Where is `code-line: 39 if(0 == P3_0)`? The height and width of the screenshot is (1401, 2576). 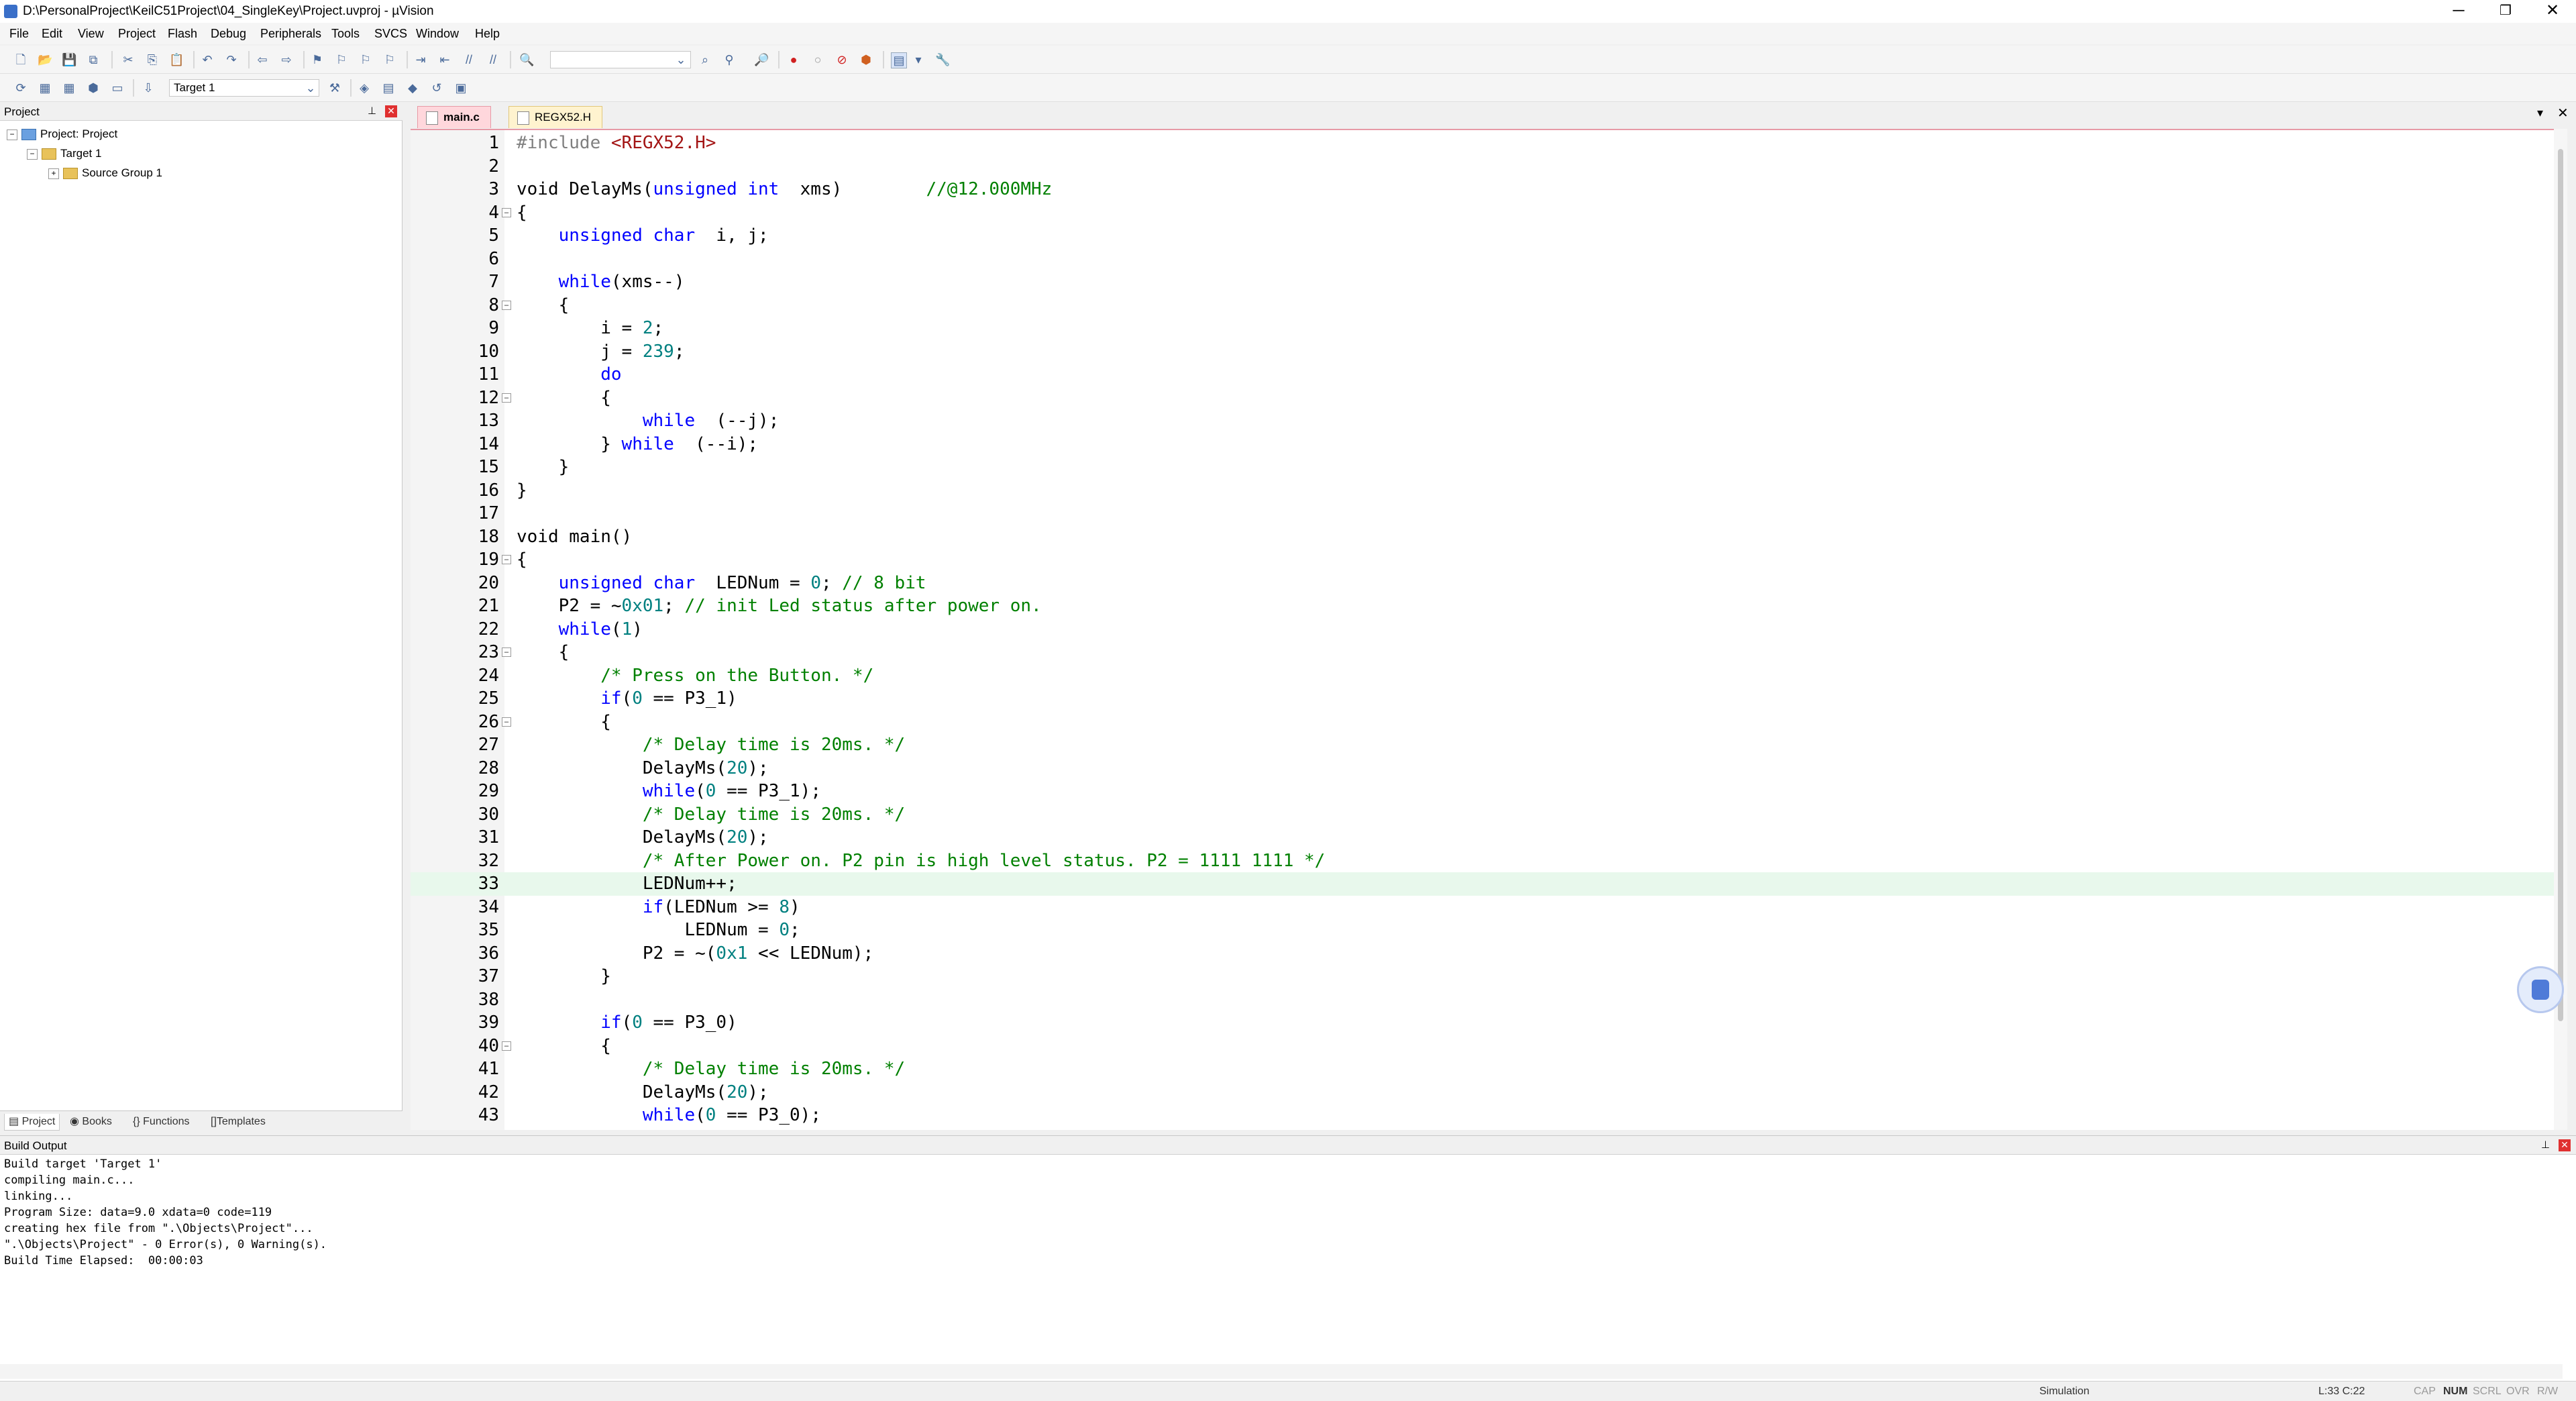
code-line: 39 if(0 == P3_0) is located at coordinates (1482, 1023).